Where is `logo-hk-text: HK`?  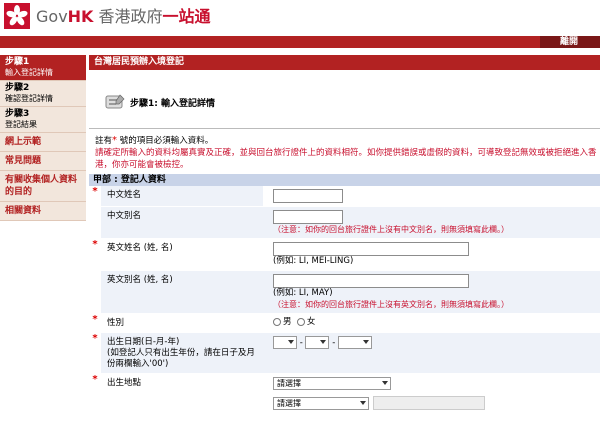
logo-hk-text: HK is located at coordinates (80, 16).